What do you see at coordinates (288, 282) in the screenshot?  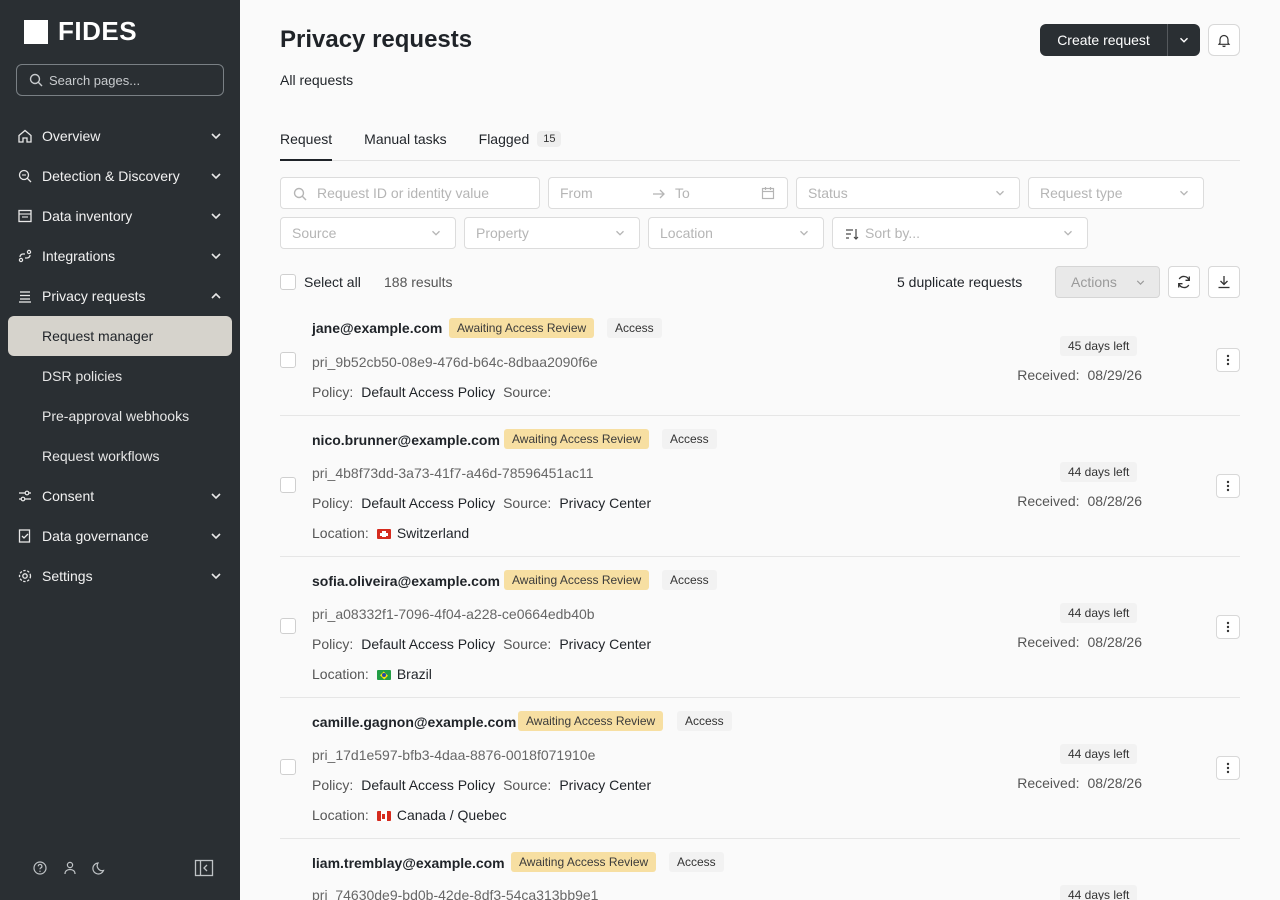 I see `checkbox` at bounding box center [288, 282].